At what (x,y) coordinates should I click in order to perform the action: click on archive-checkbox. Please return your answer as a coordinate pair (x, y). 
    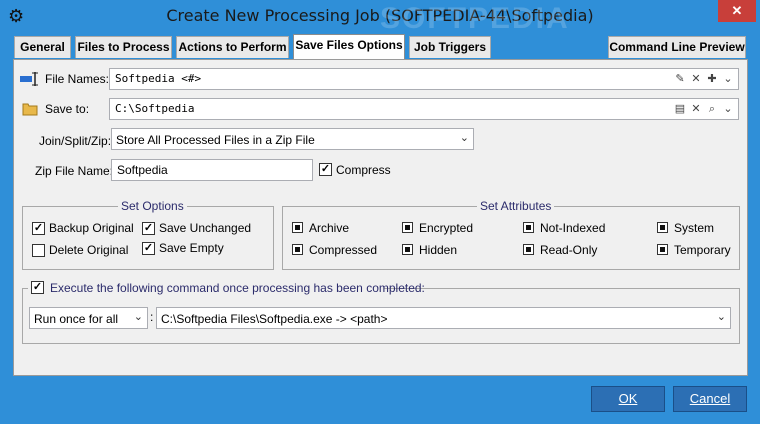
    Looking at the image, I should click on (297, 227).